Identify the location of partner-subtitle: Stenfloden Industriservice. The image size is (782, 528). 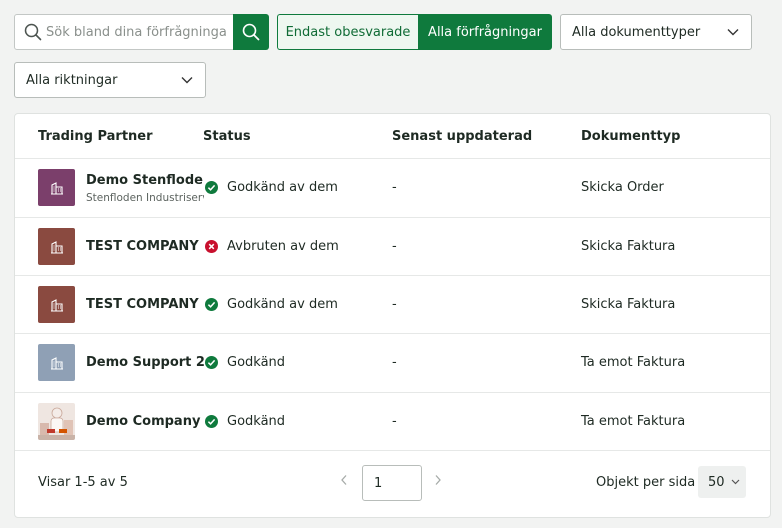
(145, 198).